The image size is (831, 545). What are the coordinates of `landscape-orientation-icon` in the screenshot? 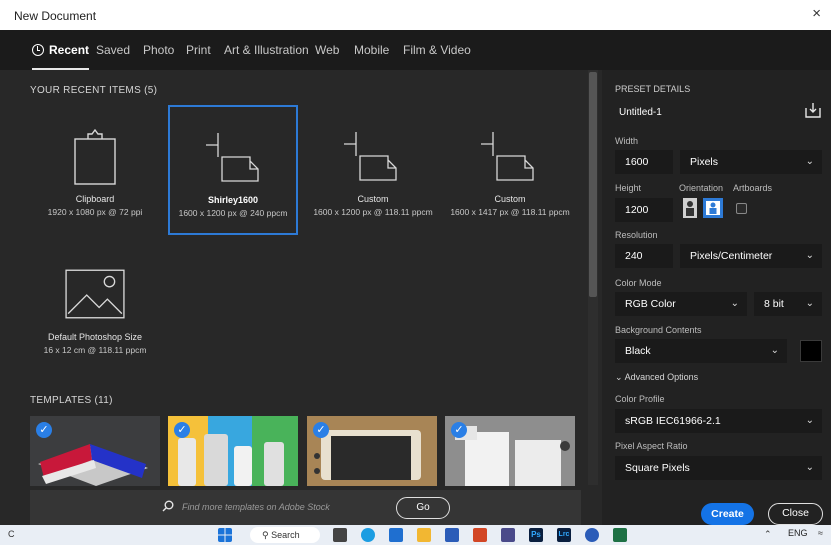 It's located at (713, 208).